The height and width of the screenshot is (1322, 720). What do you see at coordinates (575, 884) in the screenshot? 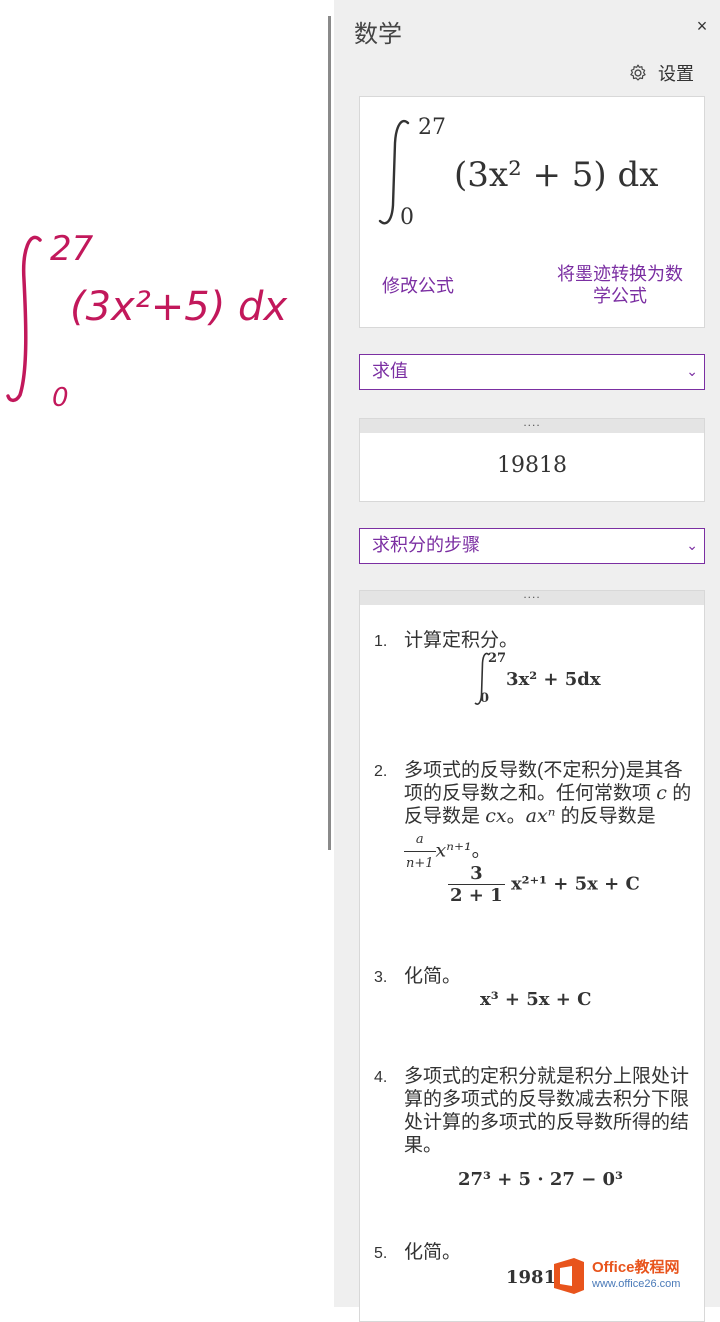
I see `step-2-rest: x²⁺¹ + 5x + C` at bounding box center [575, 884].